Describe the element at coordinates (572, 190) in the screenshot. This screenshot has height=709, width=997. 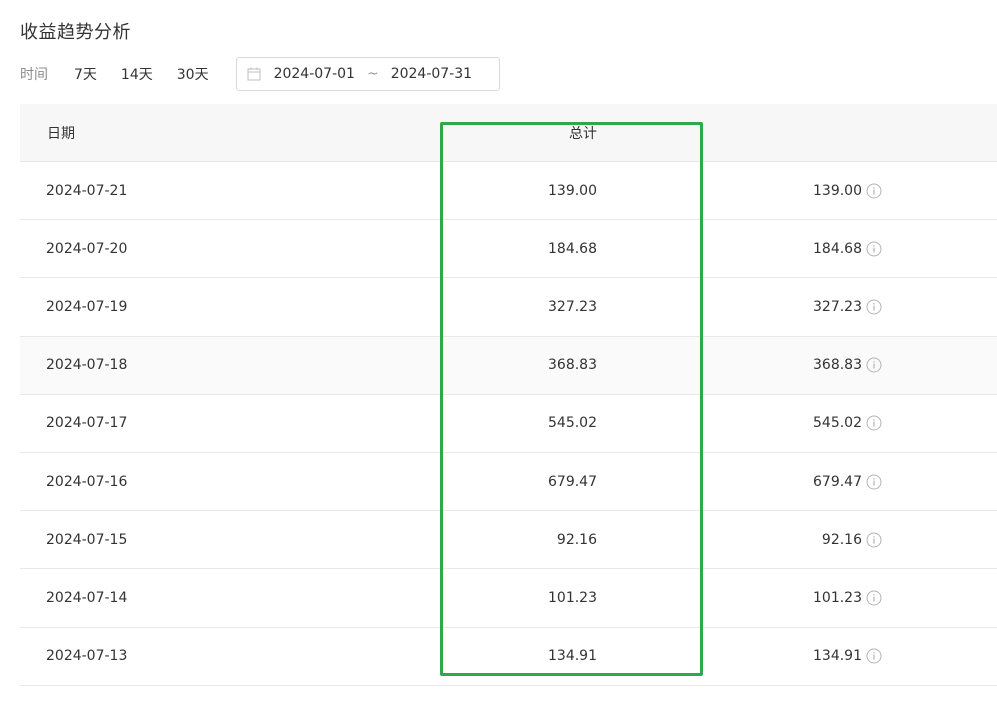
I see `cell-total: 139.00` at that location.